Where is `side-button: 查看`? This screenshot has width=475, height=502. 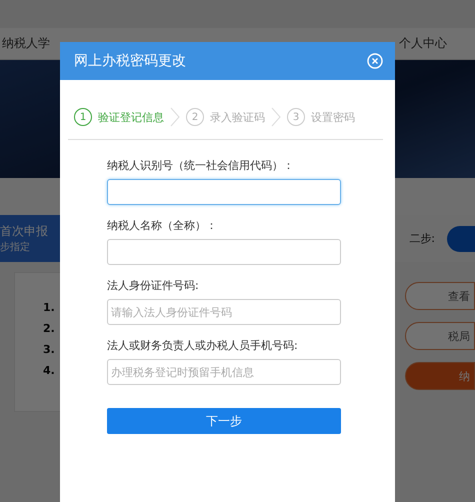
side-button: 查看 is located at coordinates (440, 296).